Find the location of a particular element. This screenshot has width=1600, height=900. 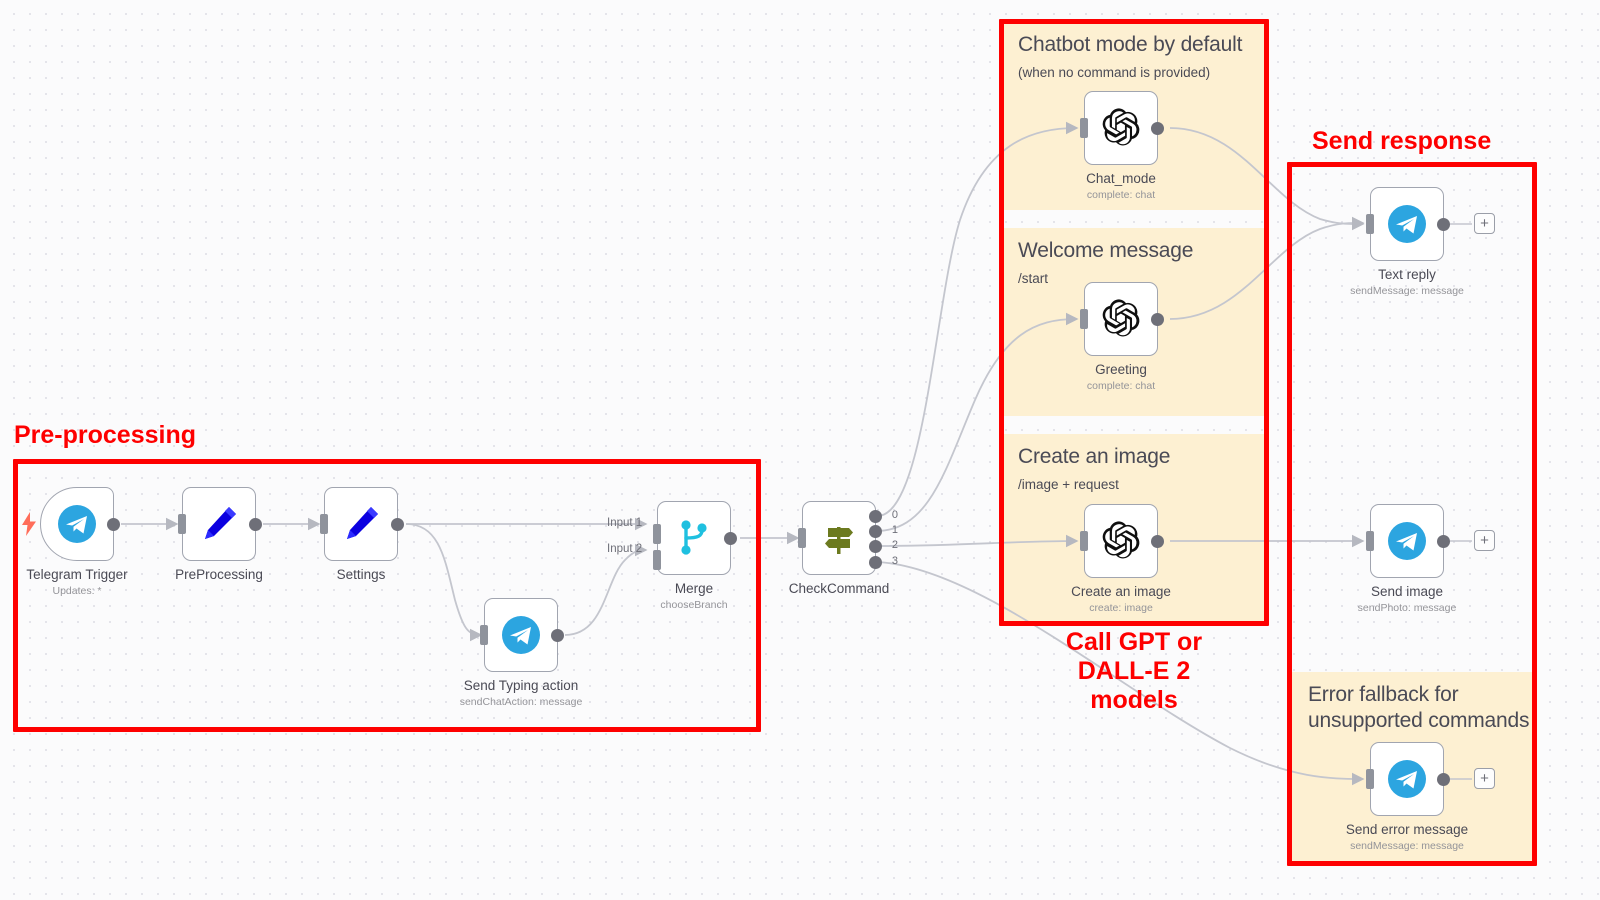

node-merge: Input 1 Input 2 Merge chooseBranch is located at coordinates (672, 556).